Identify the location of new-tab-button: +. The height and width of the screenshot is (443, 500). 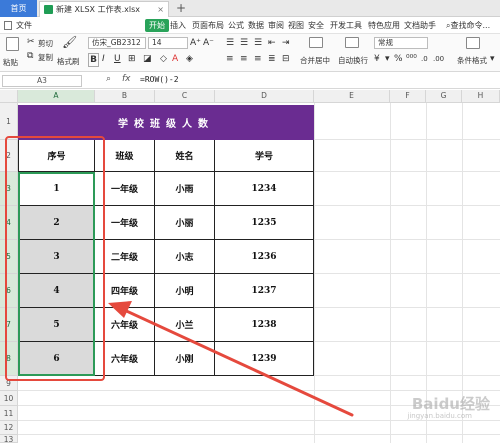
(181, 8).